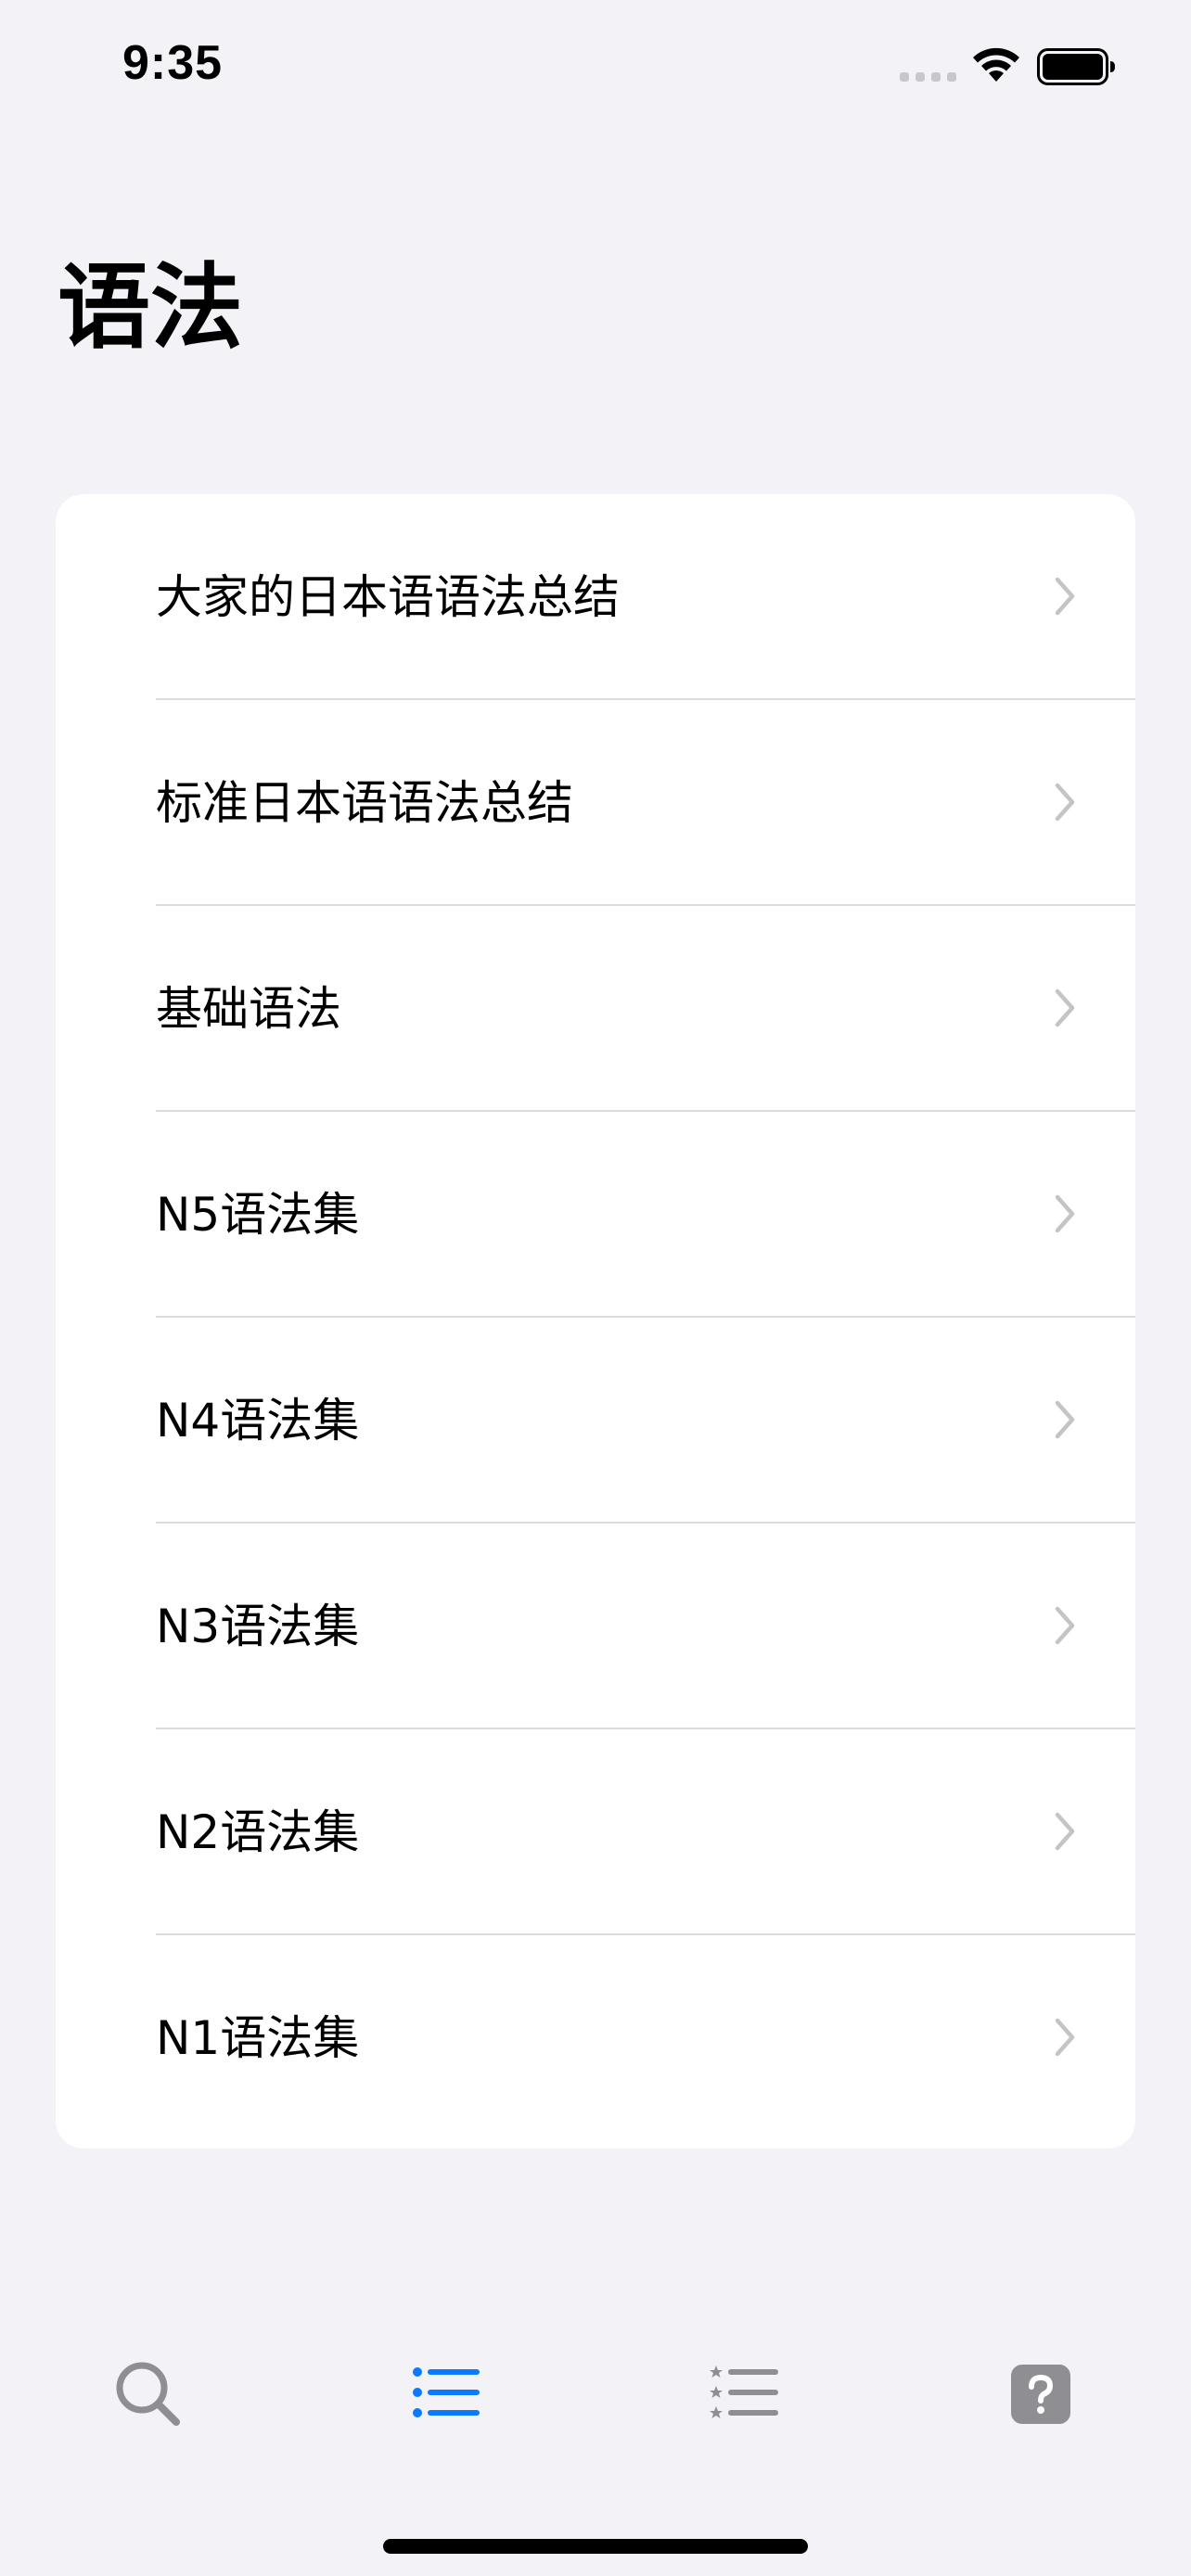  I want to click on status-time: 9:35, so click(173, 63).